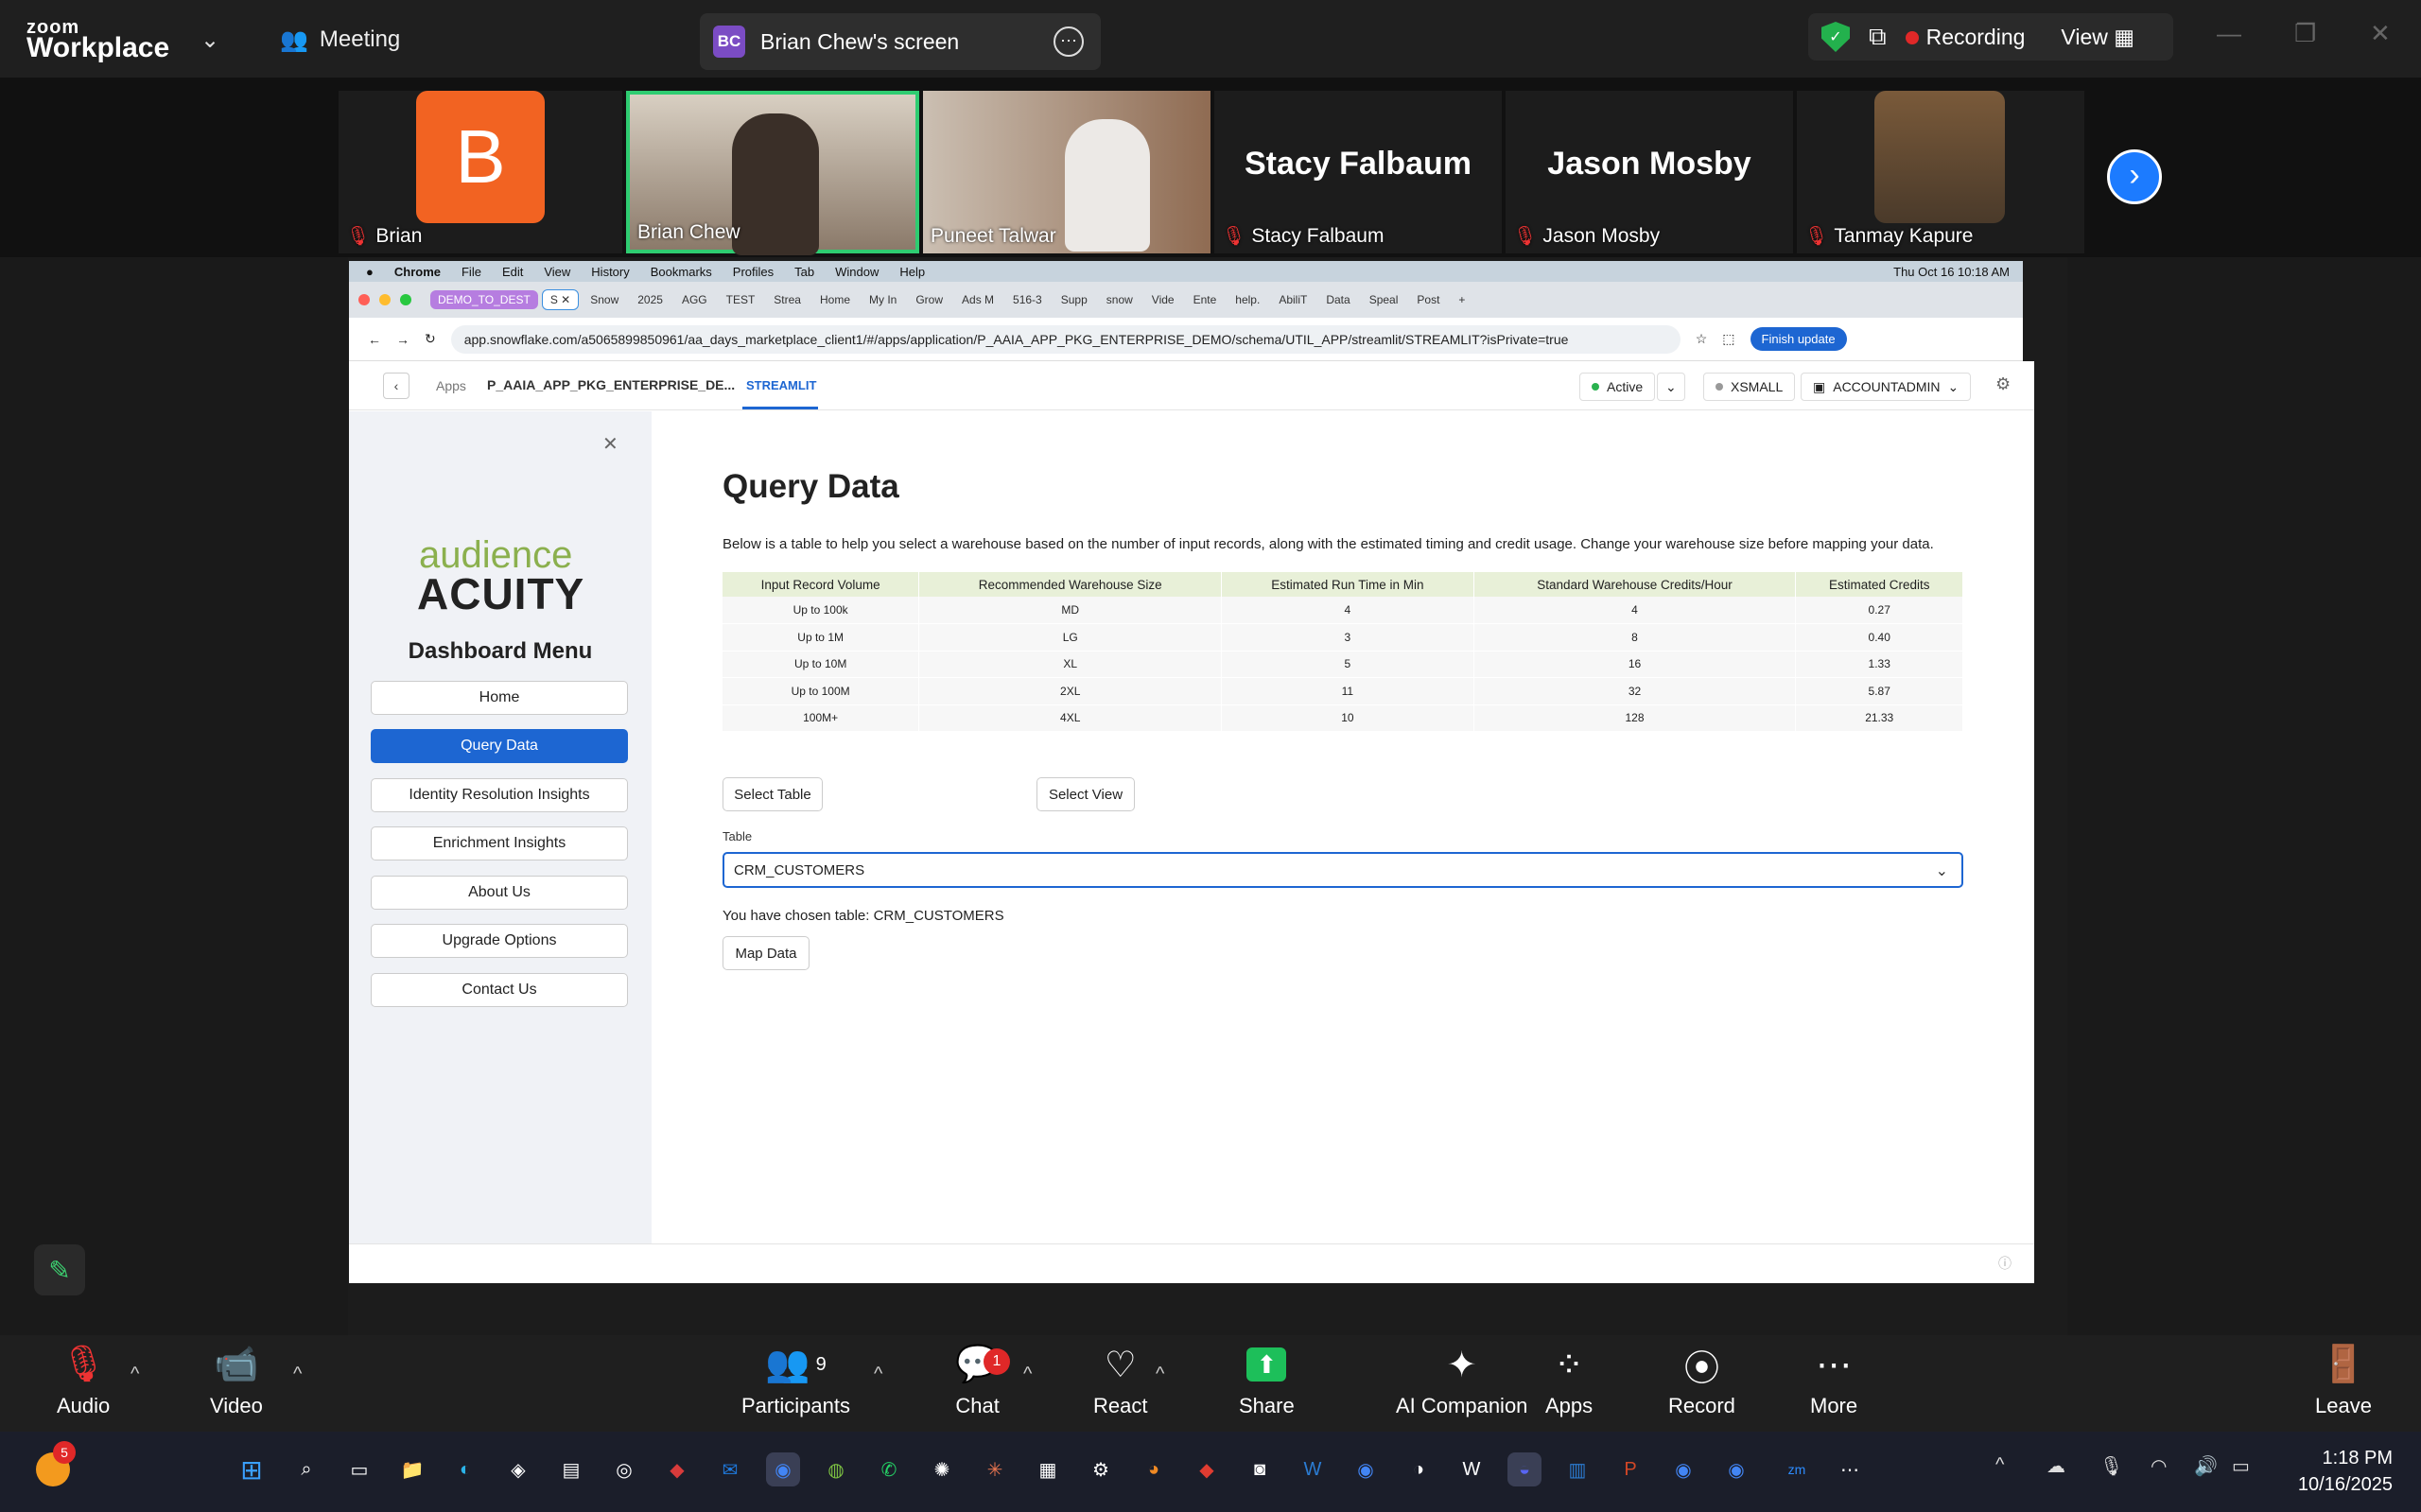  What do you see at coordinates (610, 272) in the screenshot?
I see `menu-history: History` at bounding box center [610, 272].